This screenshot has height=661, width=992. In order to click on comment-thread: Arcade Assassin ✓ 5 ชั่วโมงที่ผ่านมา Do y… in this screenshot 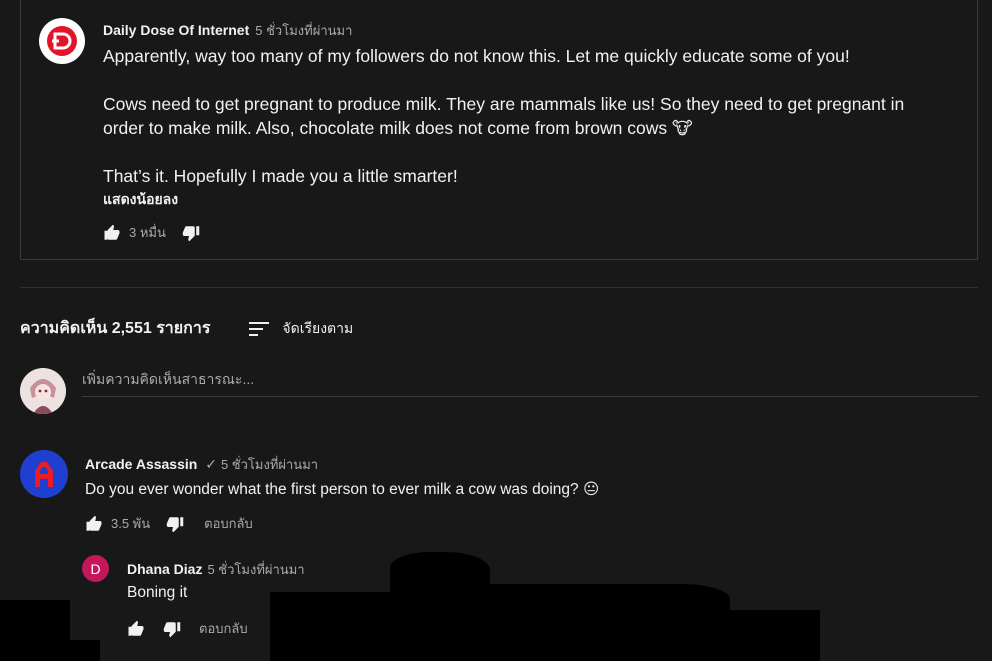, I will do `click(499, 495)`.